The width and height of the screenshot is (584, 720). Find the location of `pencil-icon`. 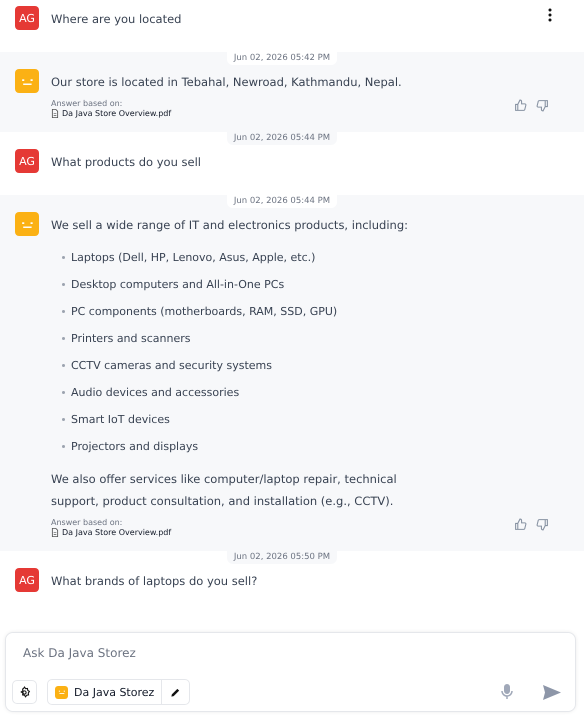

pencil-icon is located at coordinates (176, 692).